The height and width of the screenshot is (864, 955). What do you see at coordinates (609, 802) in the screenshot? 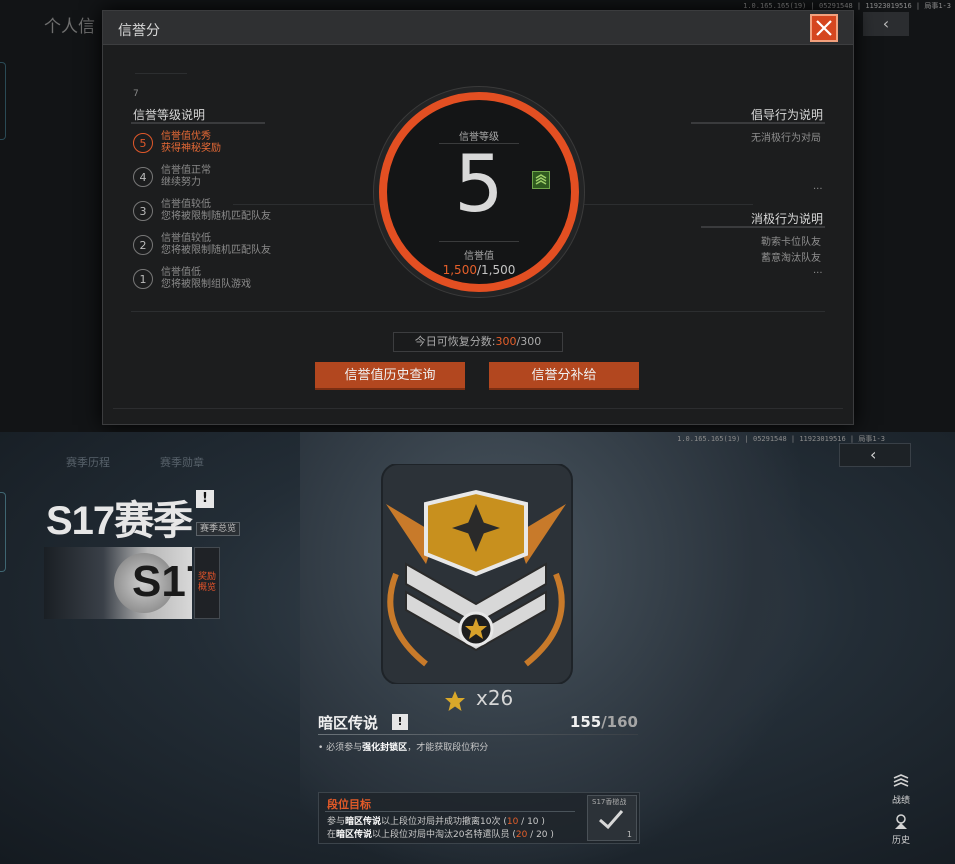
I see `reward-item-label: S17香槌战` at bounding box center [609, 802].